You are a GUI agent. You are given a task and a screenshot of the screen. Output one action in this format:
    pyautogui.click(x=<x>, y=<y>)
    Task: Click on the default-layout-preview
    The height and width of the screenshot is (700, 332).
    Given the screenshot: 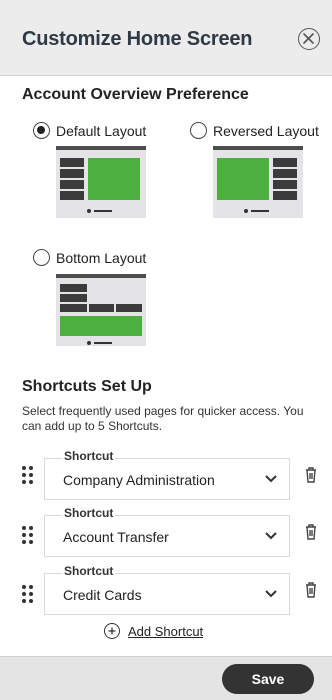 What is the action you would take?
    pyautogui.click(x=101, y=182)
    